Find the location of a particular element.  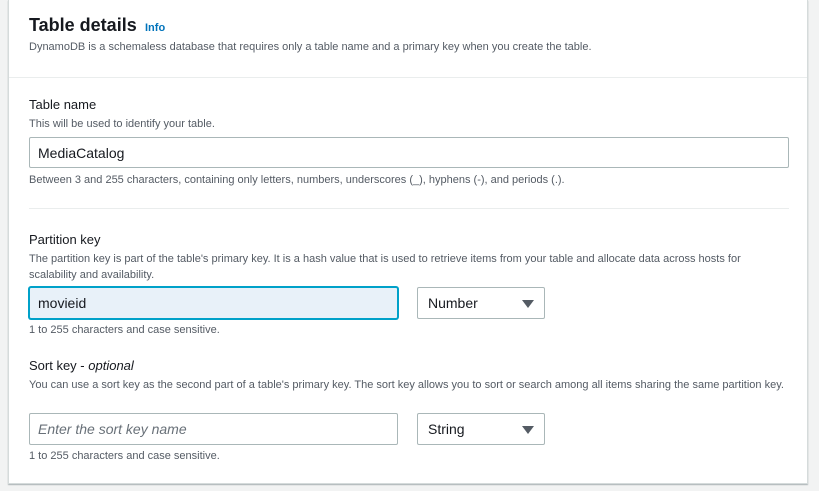

sort-key-constraint: 1 to 255 characters and case sensitive. is located at coordinates (124, 456).